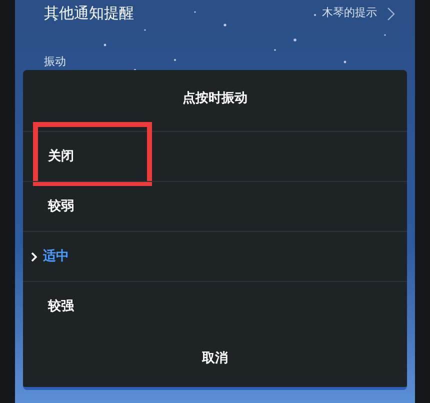  What do you see at coordinates (215, 99) in the screenshot?
I see `dialog-title: 点按时振动` at bounding box center [215, 99].